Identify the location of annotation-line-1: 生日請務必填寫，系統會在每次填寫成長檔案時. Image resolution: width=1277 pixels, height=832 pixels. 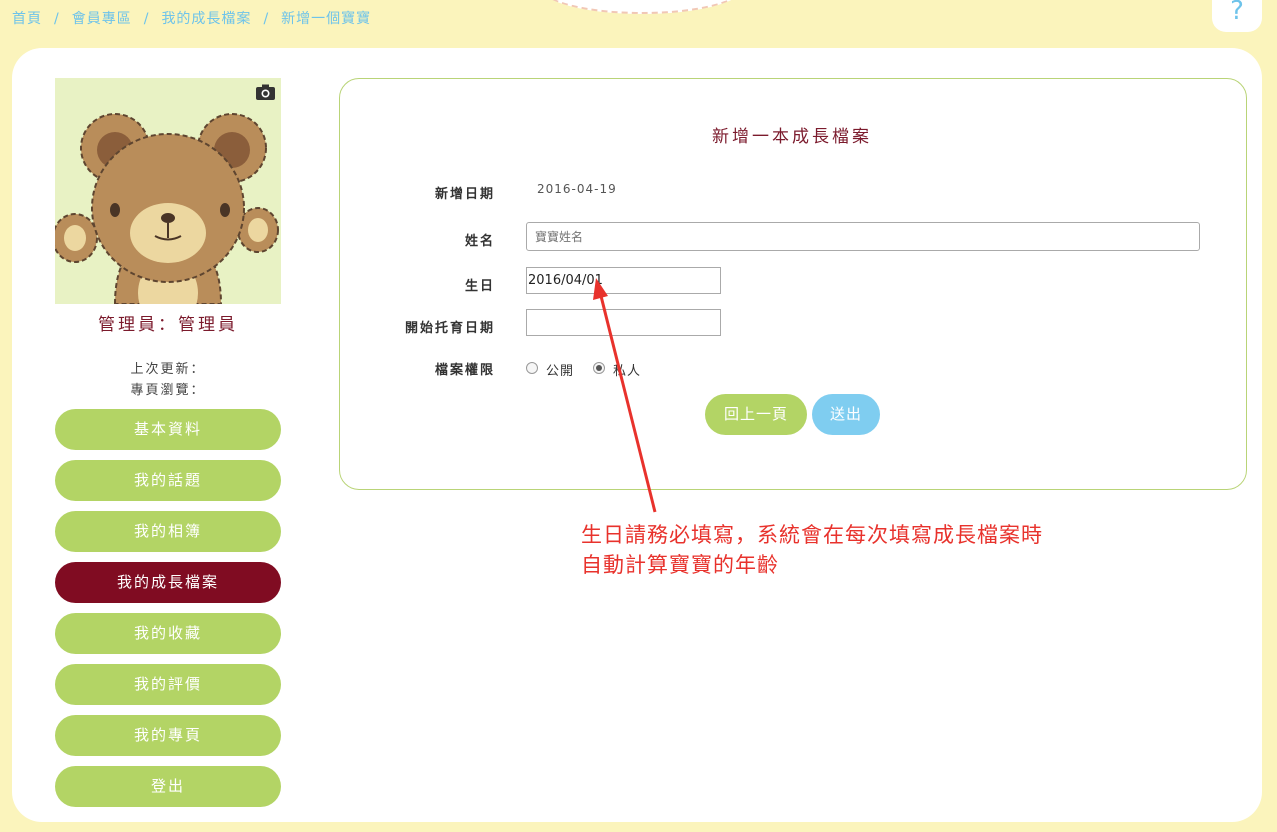
(812, 535).